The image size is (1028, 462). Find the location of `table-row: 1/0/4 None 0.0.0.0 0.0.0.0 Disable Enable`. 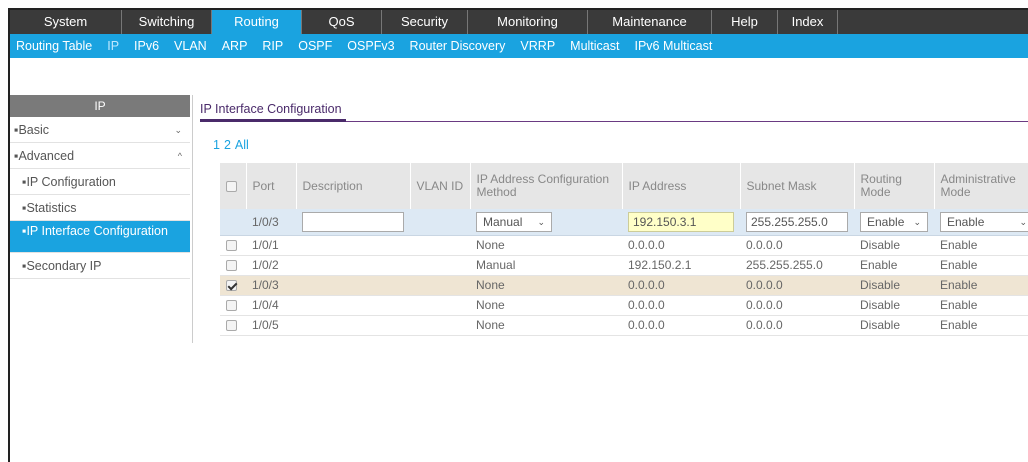

table-row: 1/0/4 None 0.0.0.0 0.0.0.0 Disable Enable is located at coordinates (624, 305).